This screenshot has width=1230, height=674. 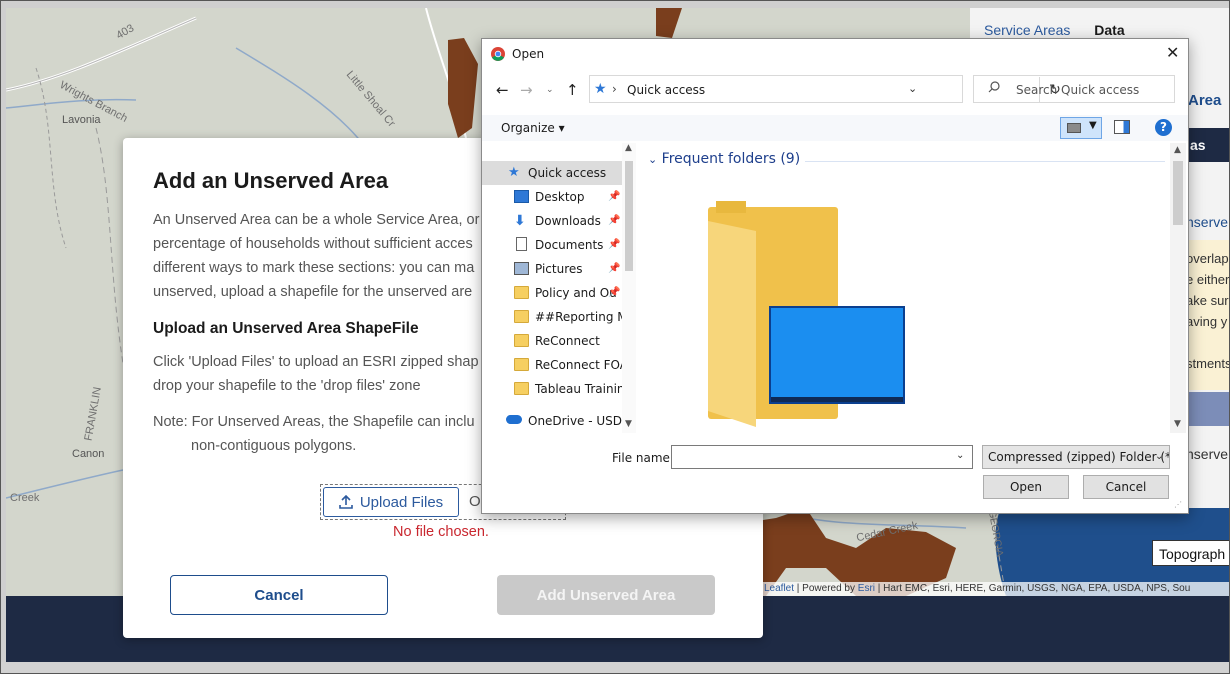 What do you see at coordinates (1122, 127) in the screenshot?
I see `preview-pane-icon` at bounding box center [1122, 127].